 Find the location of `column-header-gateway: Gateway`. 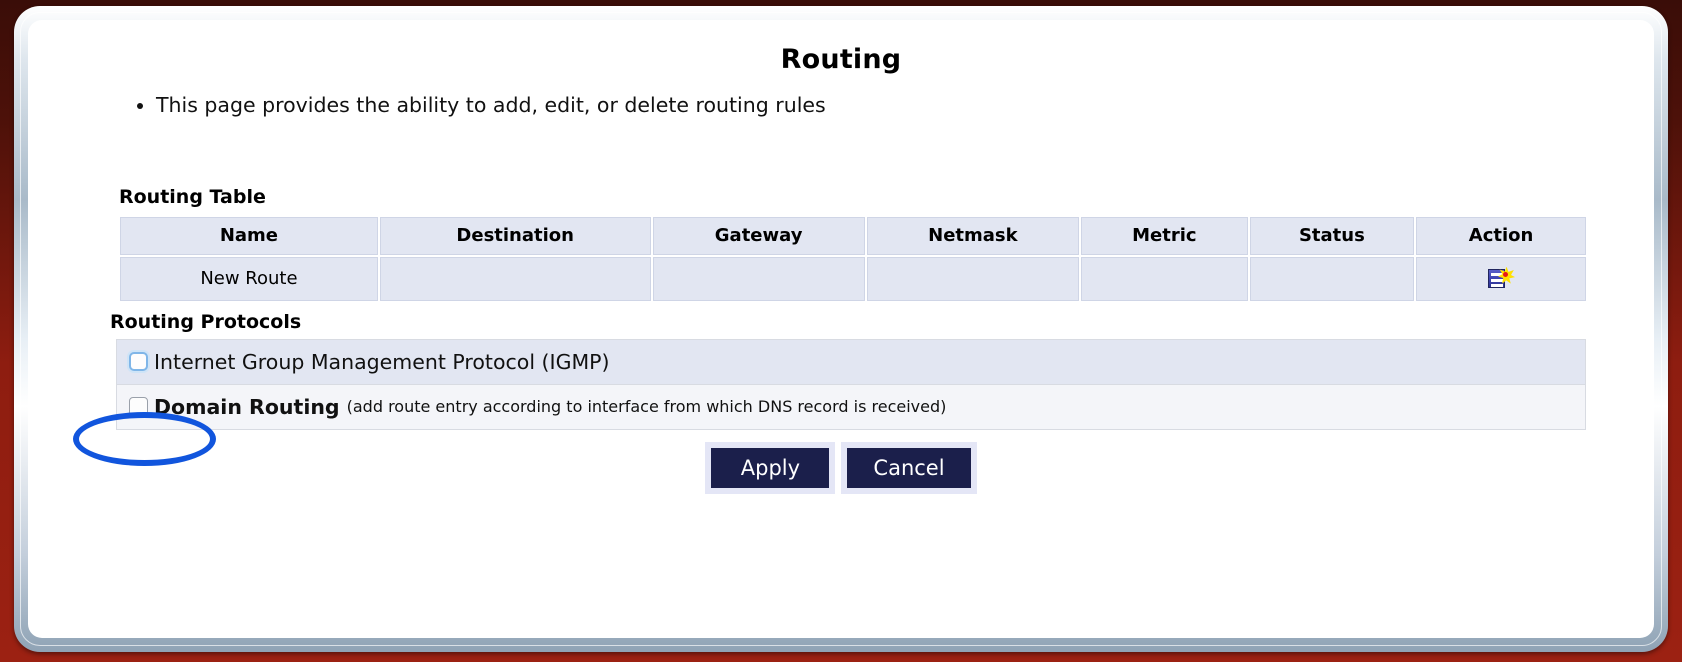

column-header-gateway: Gateway is located at coordinates (758, 235).